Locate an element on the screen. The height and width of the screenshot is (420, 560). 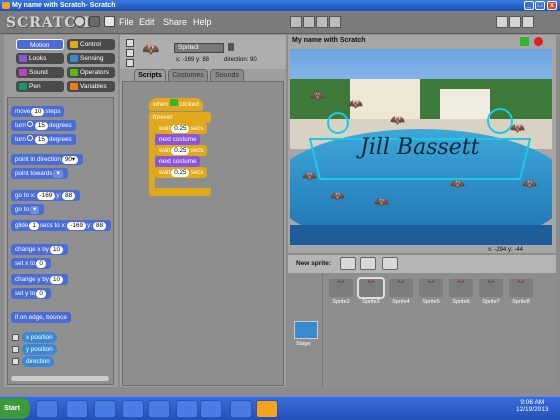
stage-thumbnail is located at coordinates (306, 330).